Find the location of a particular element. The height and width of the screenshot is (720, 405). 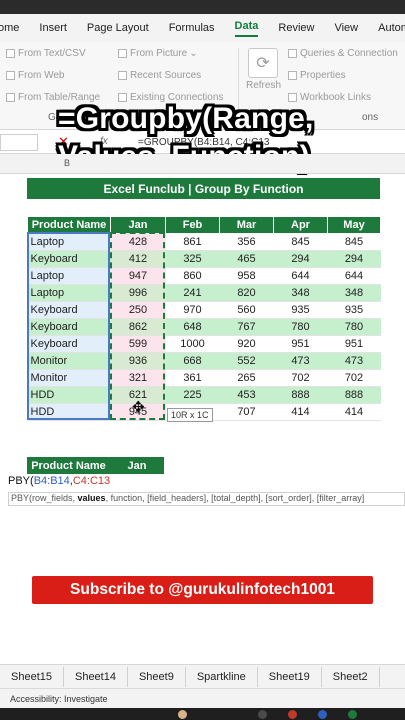

name-box is located at coordinates (19, 142).